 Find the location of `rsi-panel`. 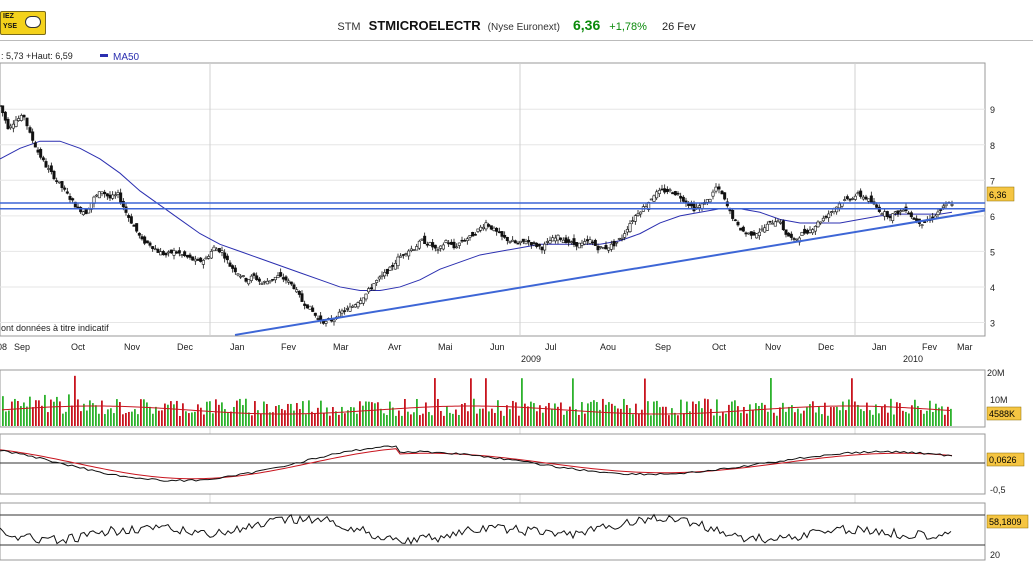

rsi-panel is located at coordinates (493, 531).